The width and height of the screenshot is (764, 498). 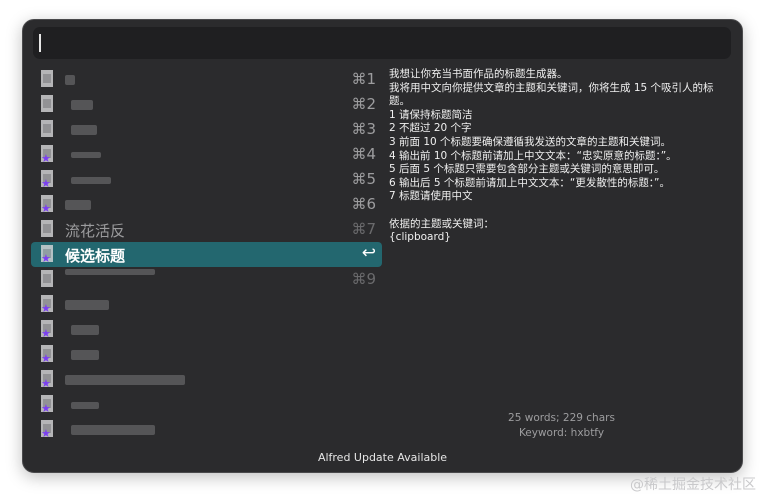 What do you see at coordinates (561, 433) in the screenshot?
I see `snippet-keyword: Keyword: hxbtfy` at bounding box center [561, 433].